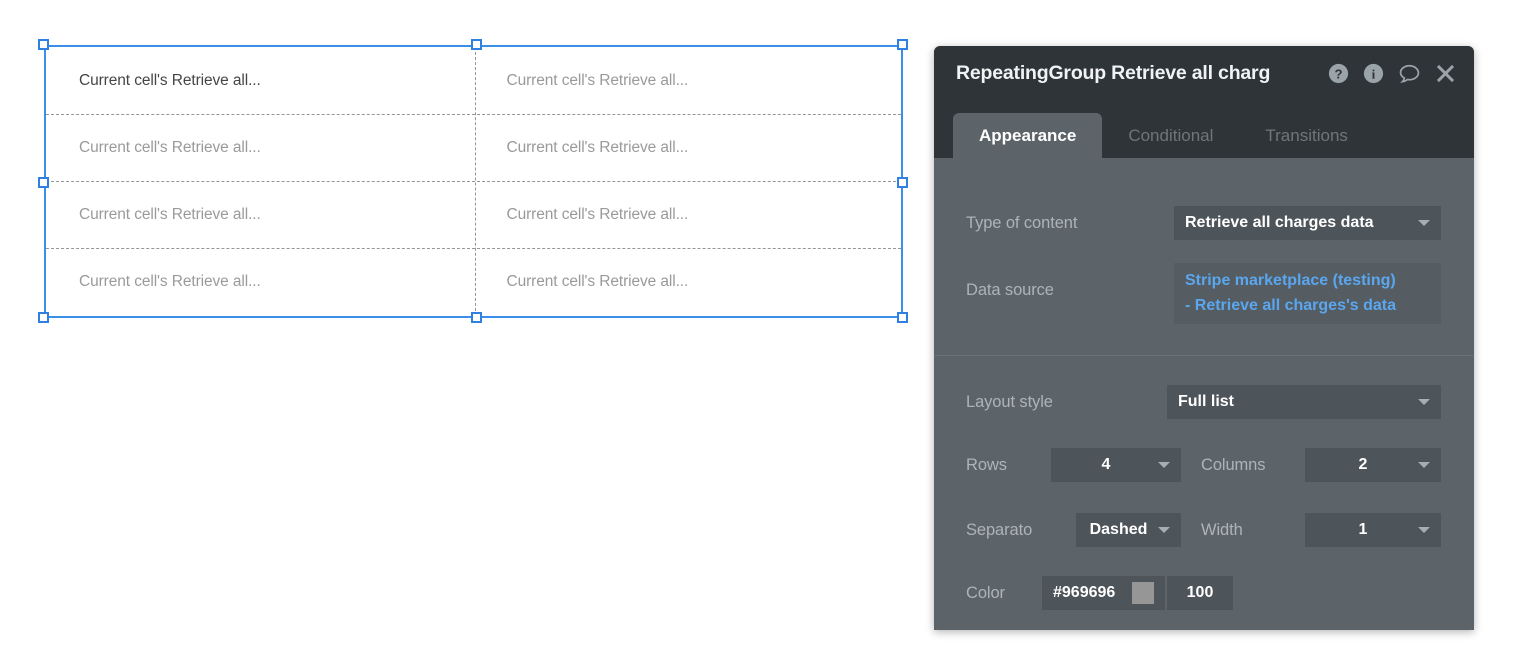 The image size is (1516, 654). What do you see at coordinates (1084, 592) in the screenshot?
I see `color-hex-value: #969696` at bounding box center [1084, 592].